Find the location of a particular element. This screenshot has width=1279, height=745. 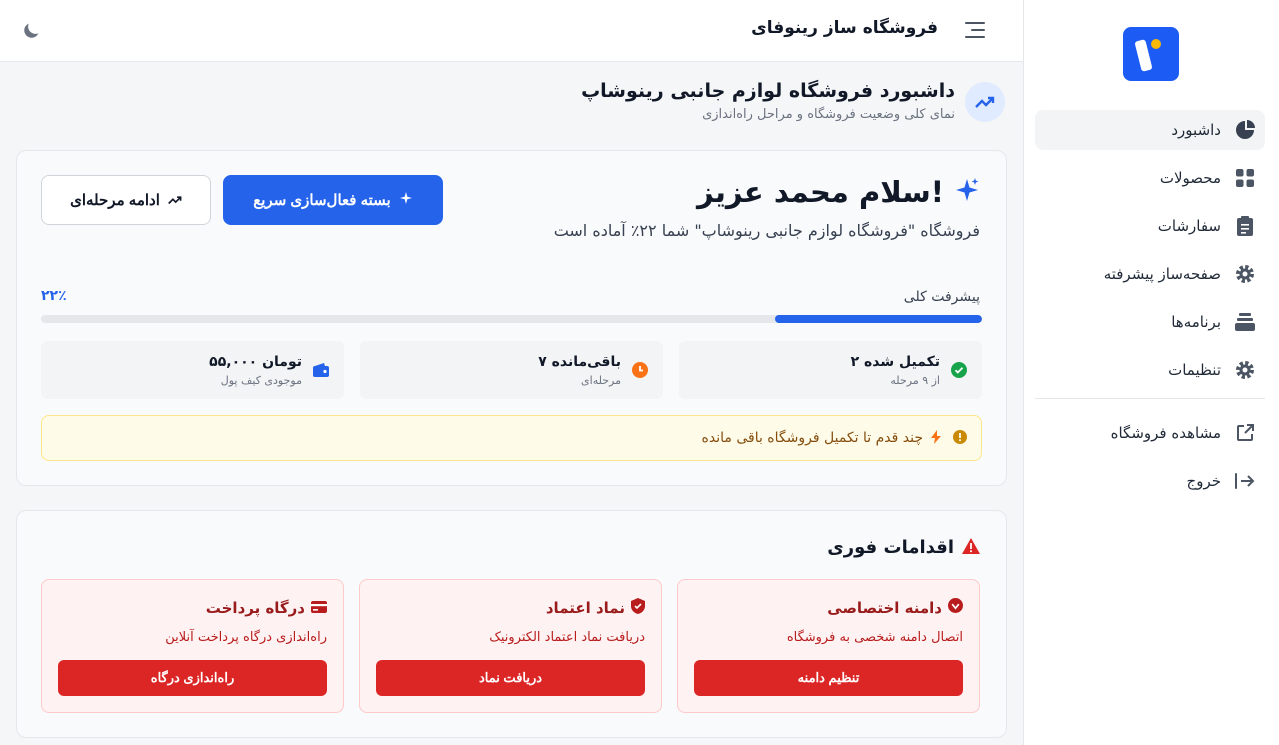

sidebar-item-view-store: مشاهده فروشگاه is located at coordinates (1150, 433).